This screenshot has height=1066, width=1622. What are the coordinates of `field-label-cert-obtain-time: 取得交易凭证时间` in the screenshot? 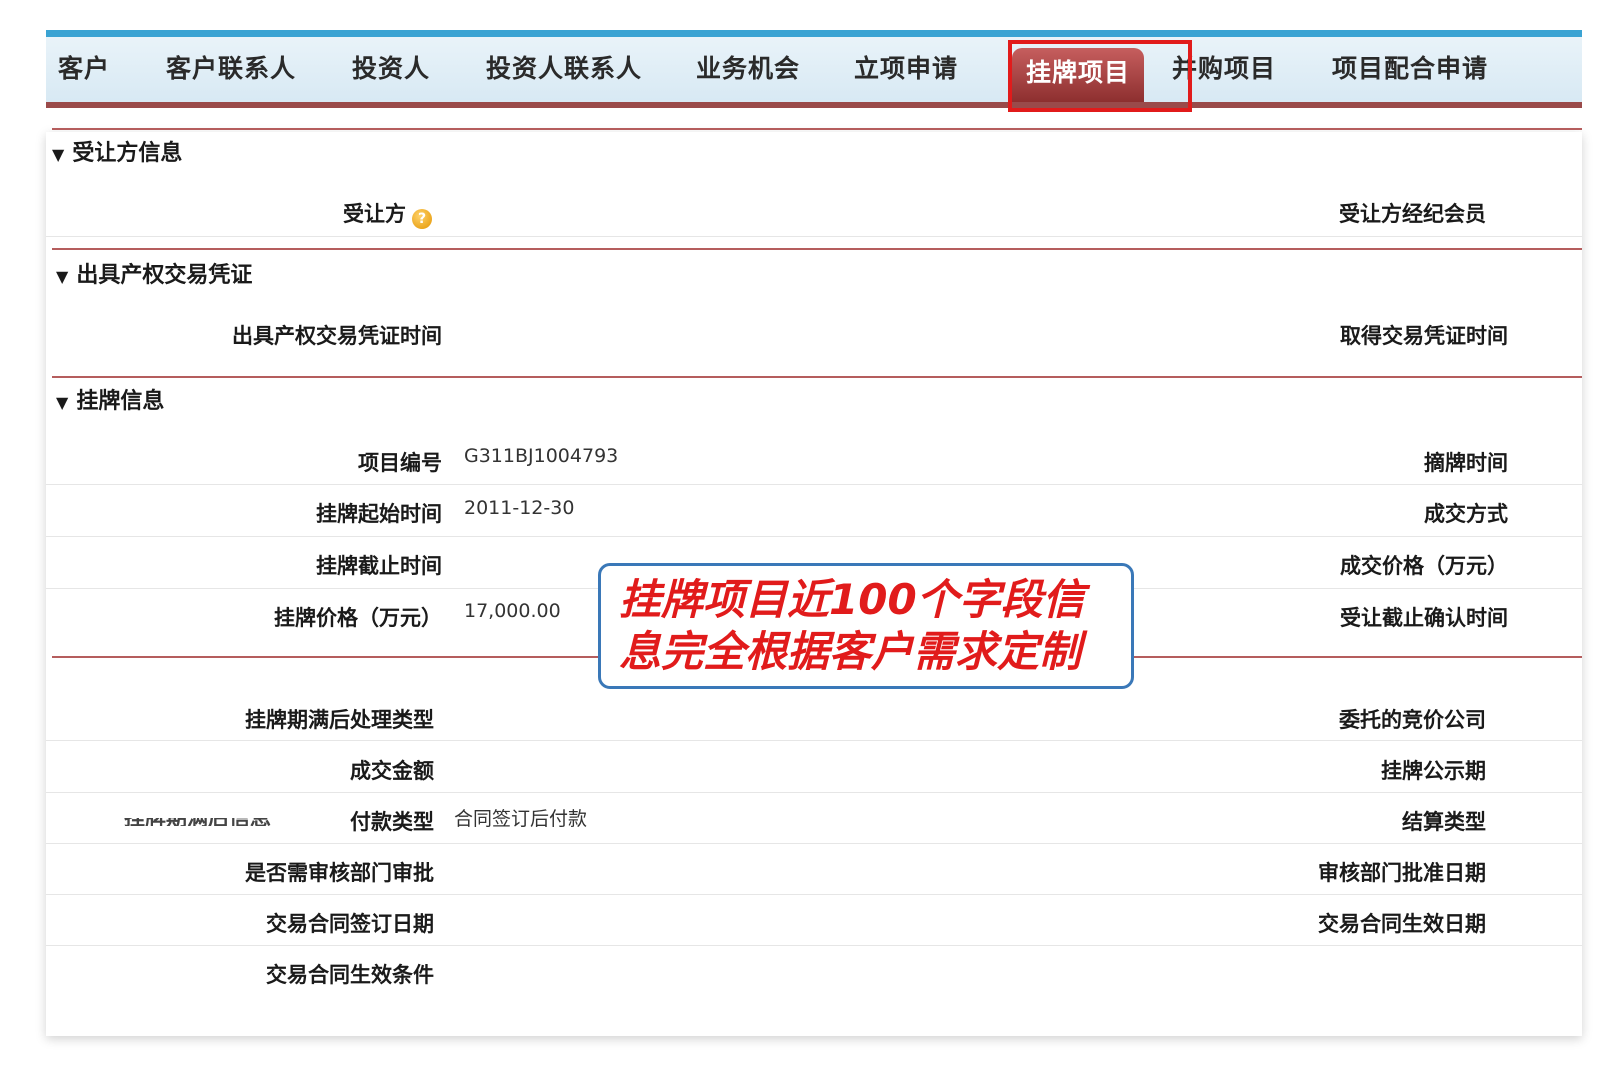 It's located at (1424, 336).